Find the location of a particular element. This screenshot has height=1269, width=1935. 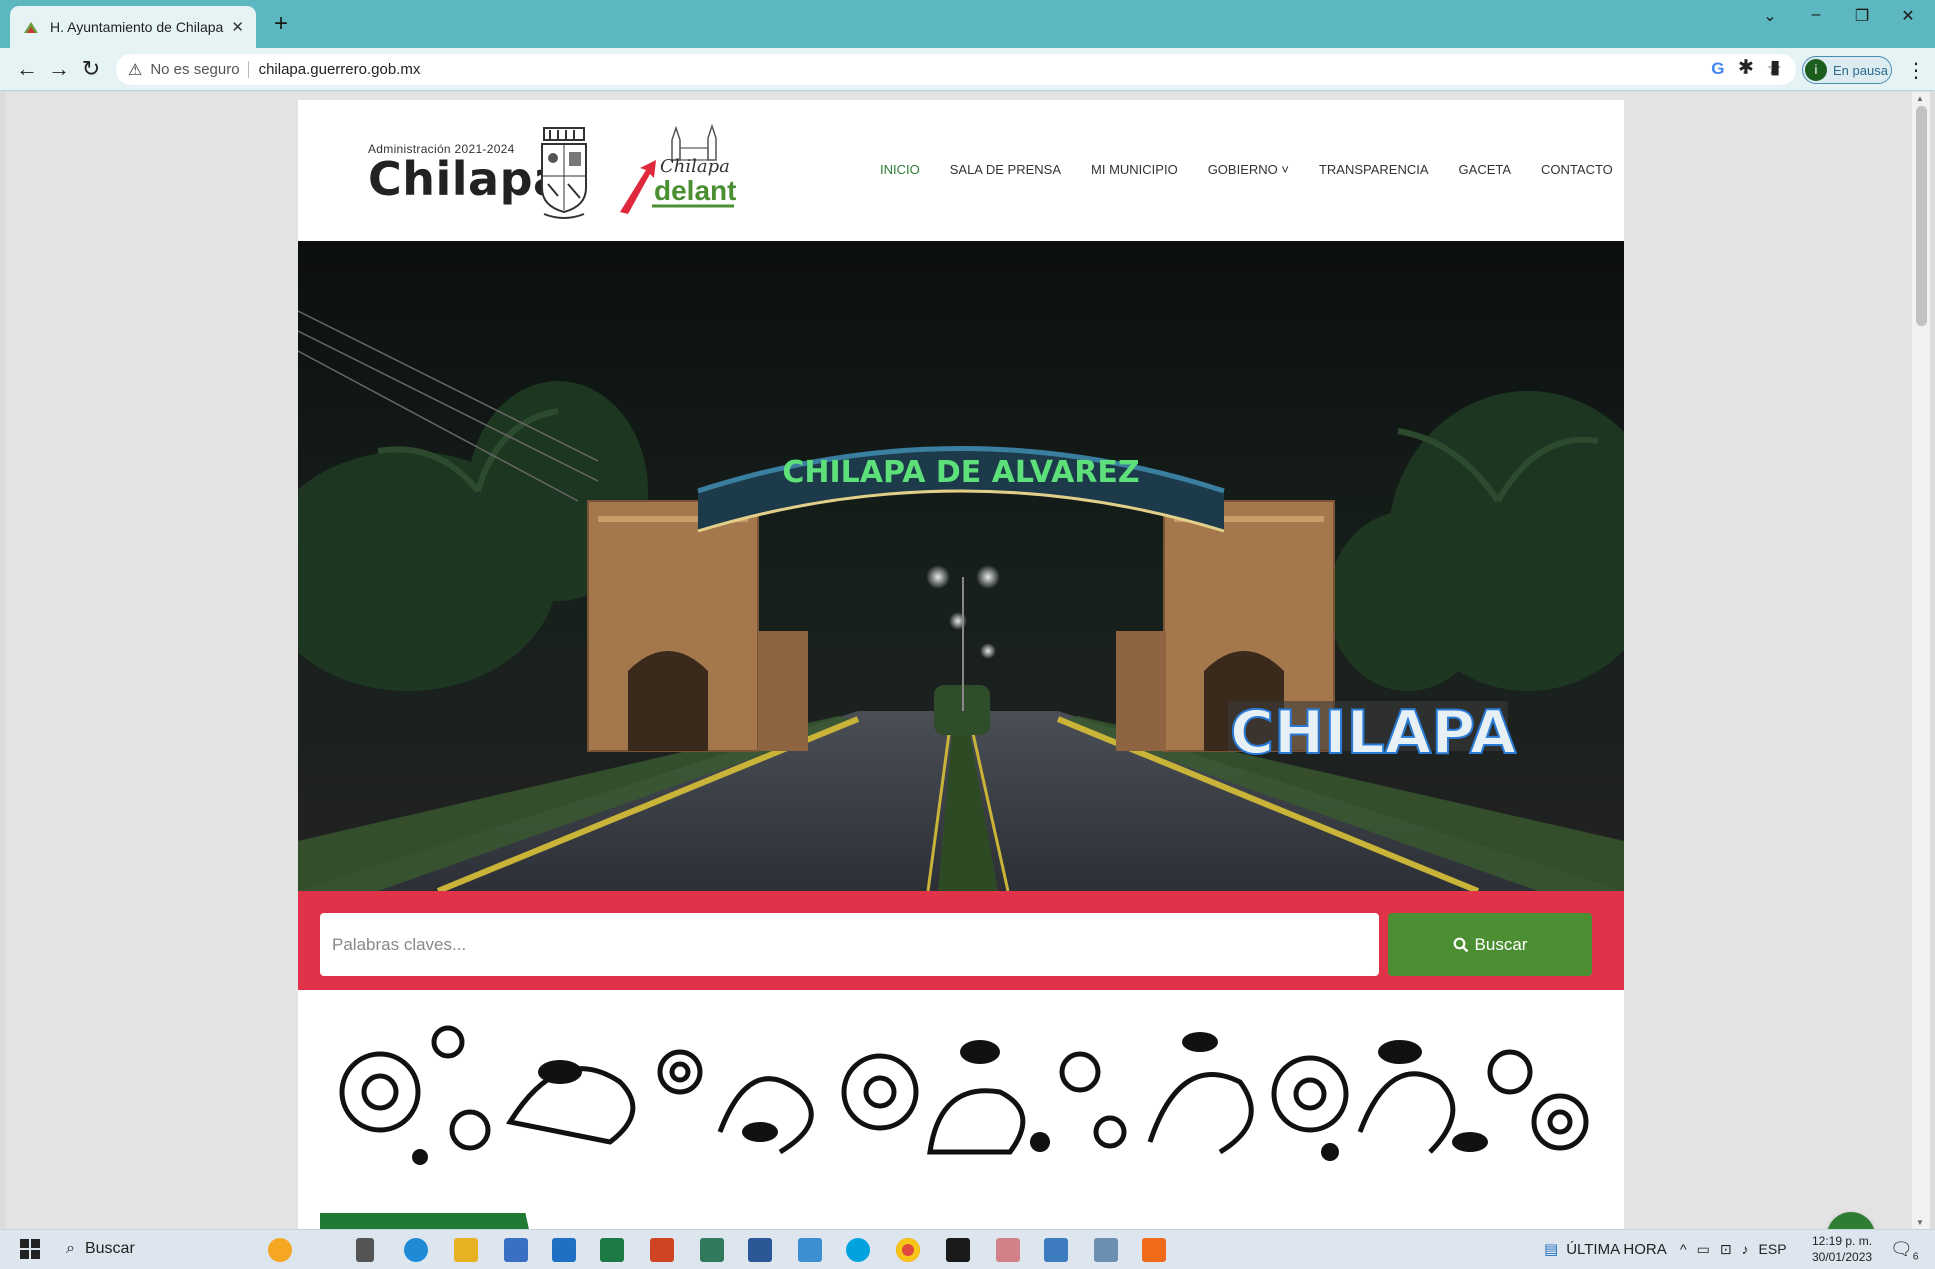

municipal-shield-icon is located at coordinates (564, 173).